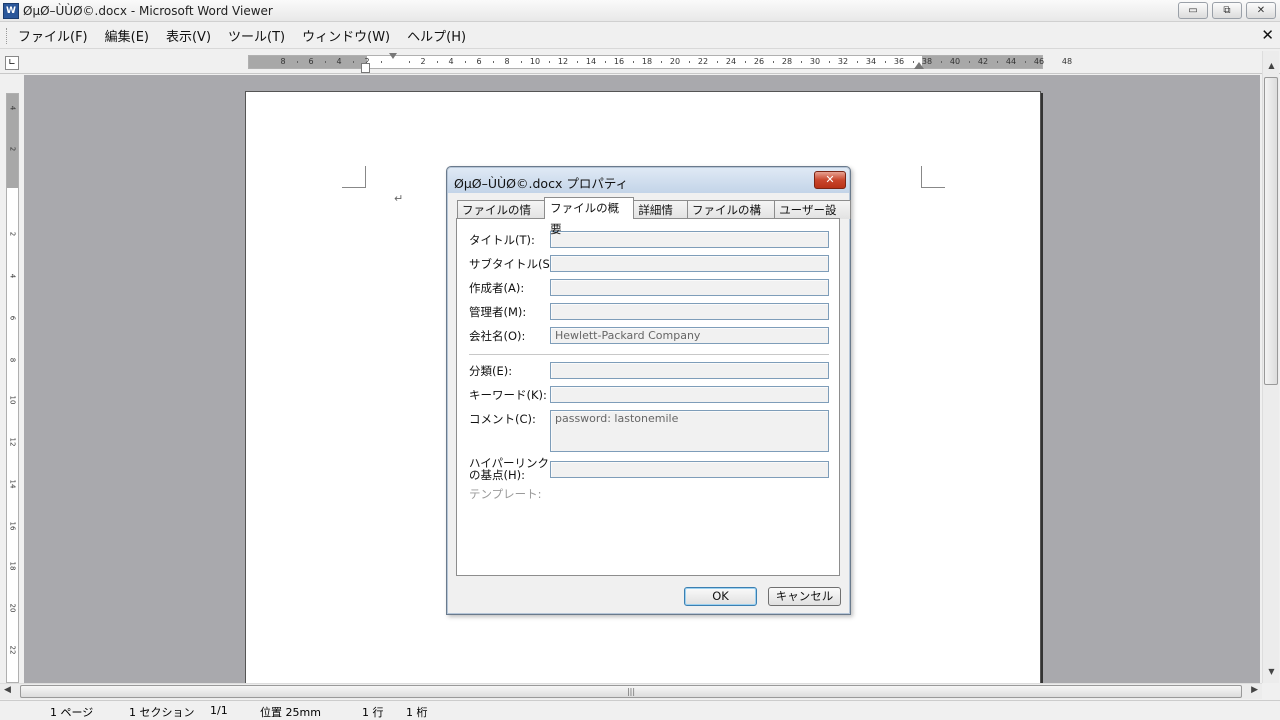 The width and height of the screenshot is (1280, 720). I want to click on comments-field: password: lastonemile, so click(689, 431).